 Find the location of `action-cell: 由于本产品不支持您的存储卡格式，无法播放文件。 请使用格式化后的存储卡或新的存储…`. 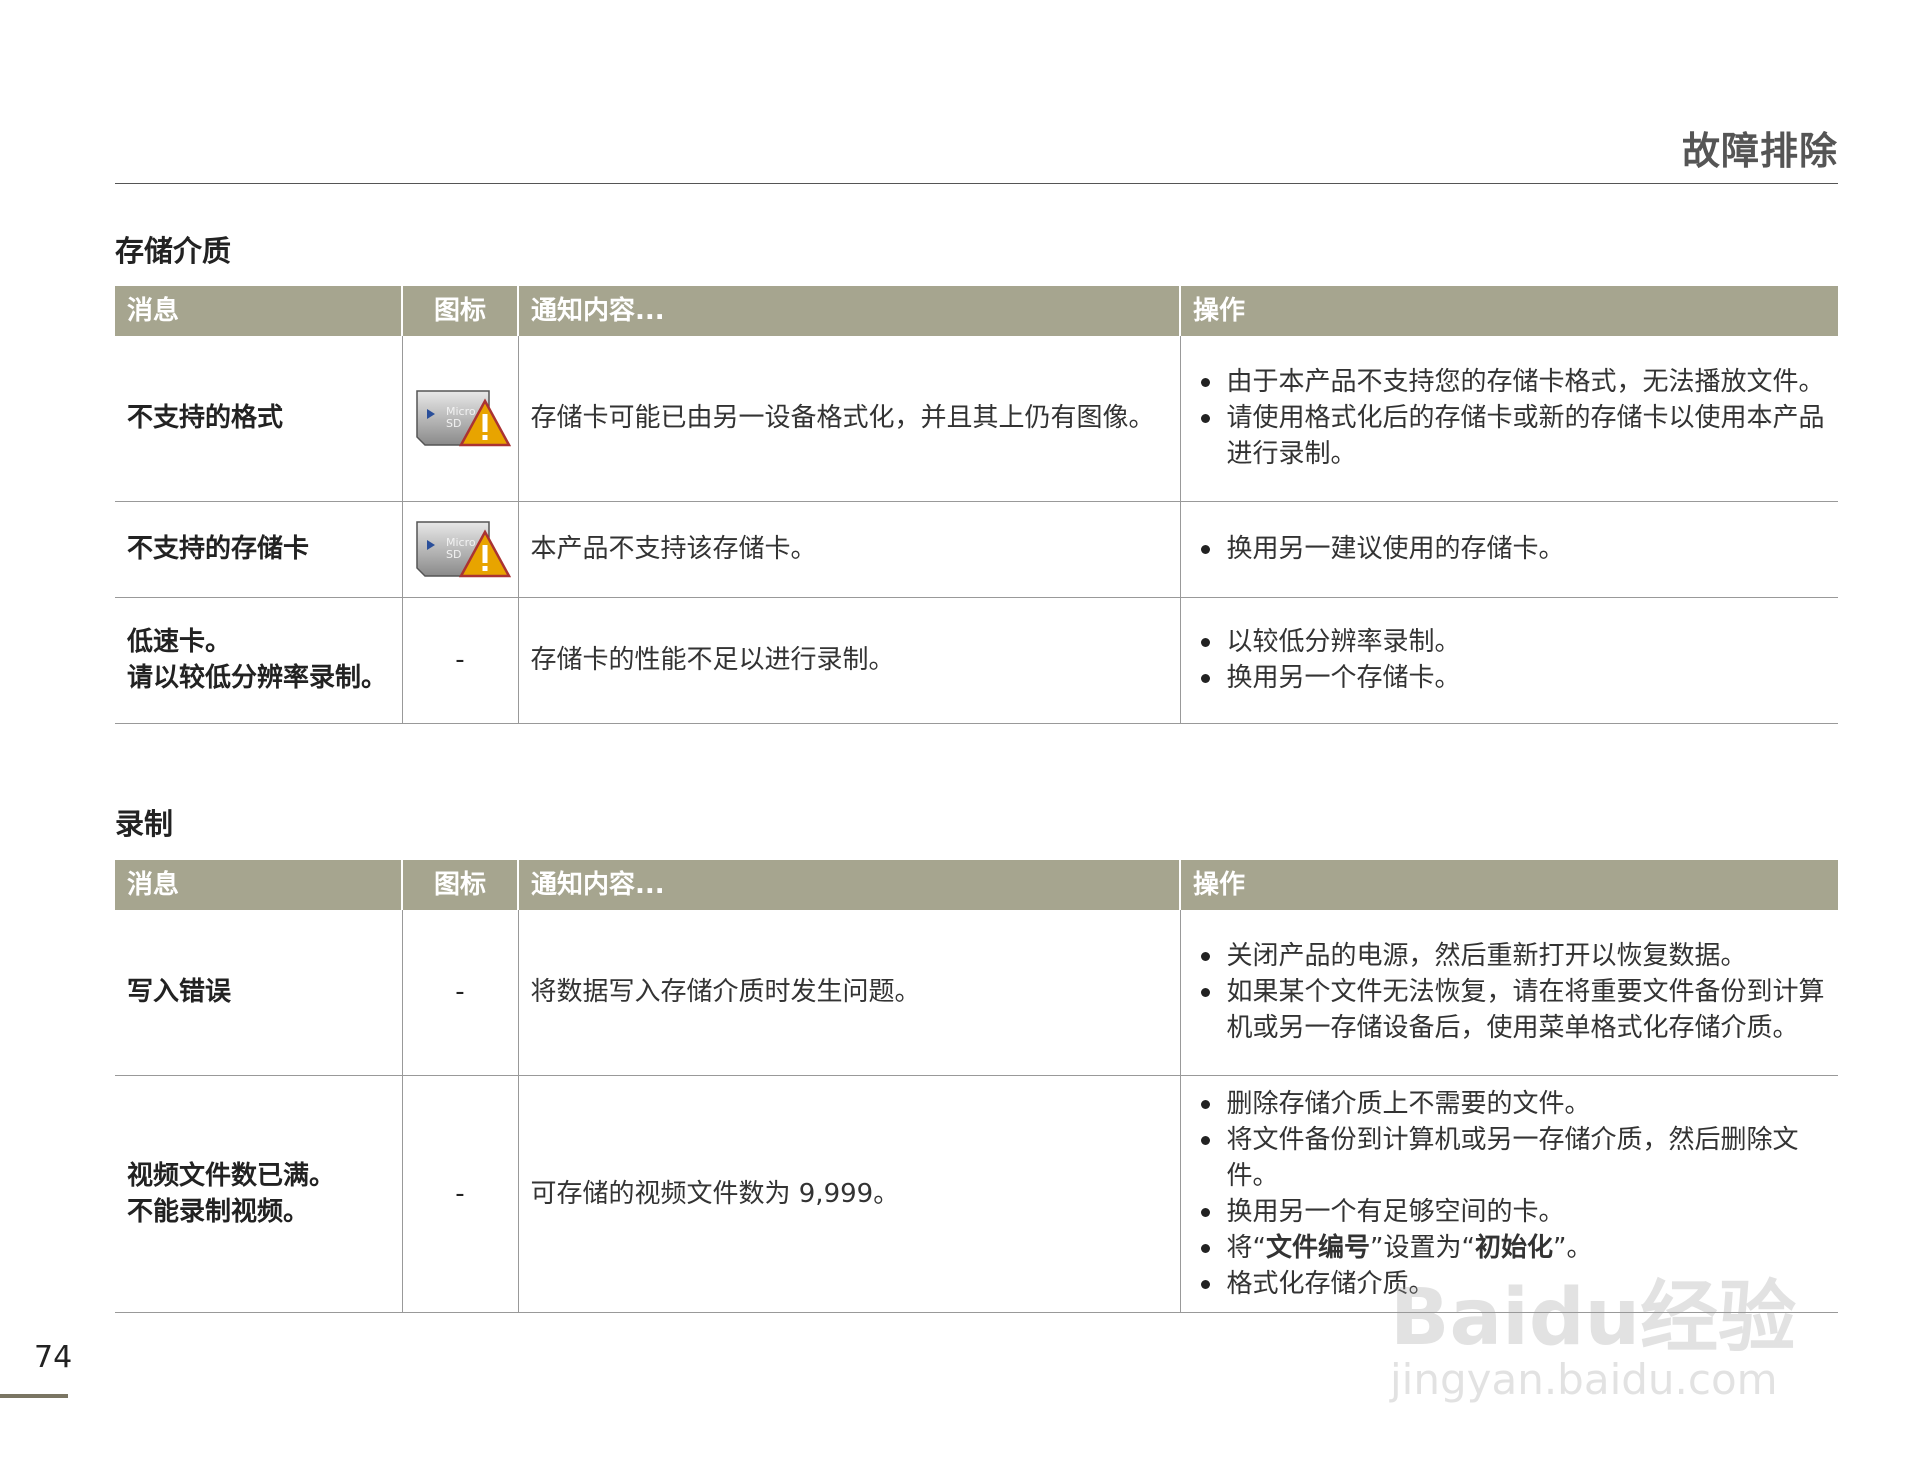

action-cell: 由于本产品不支持您的存储卡格式，无法播放文件。 请使用格式化后的存储卡或新的存储… is located at coordinates (1509, 419).